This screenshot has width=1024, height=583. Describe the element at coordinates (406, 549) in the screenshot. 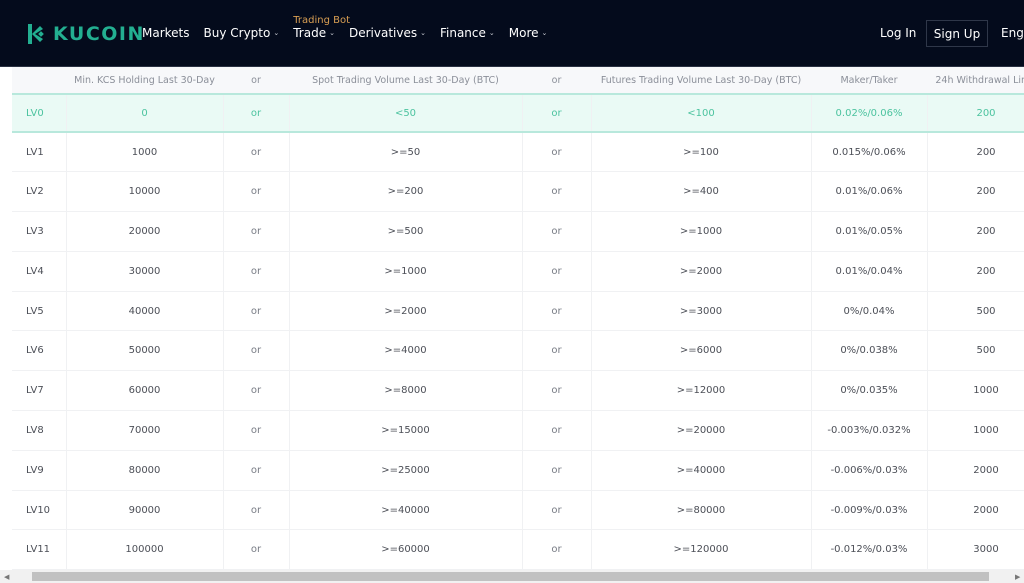

I see `spot-volume-cell: >=60000` at that location.